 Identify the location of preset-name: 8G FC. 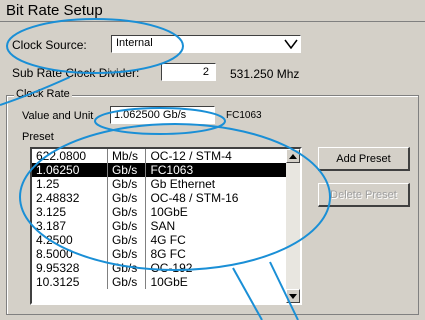
(168, 254).